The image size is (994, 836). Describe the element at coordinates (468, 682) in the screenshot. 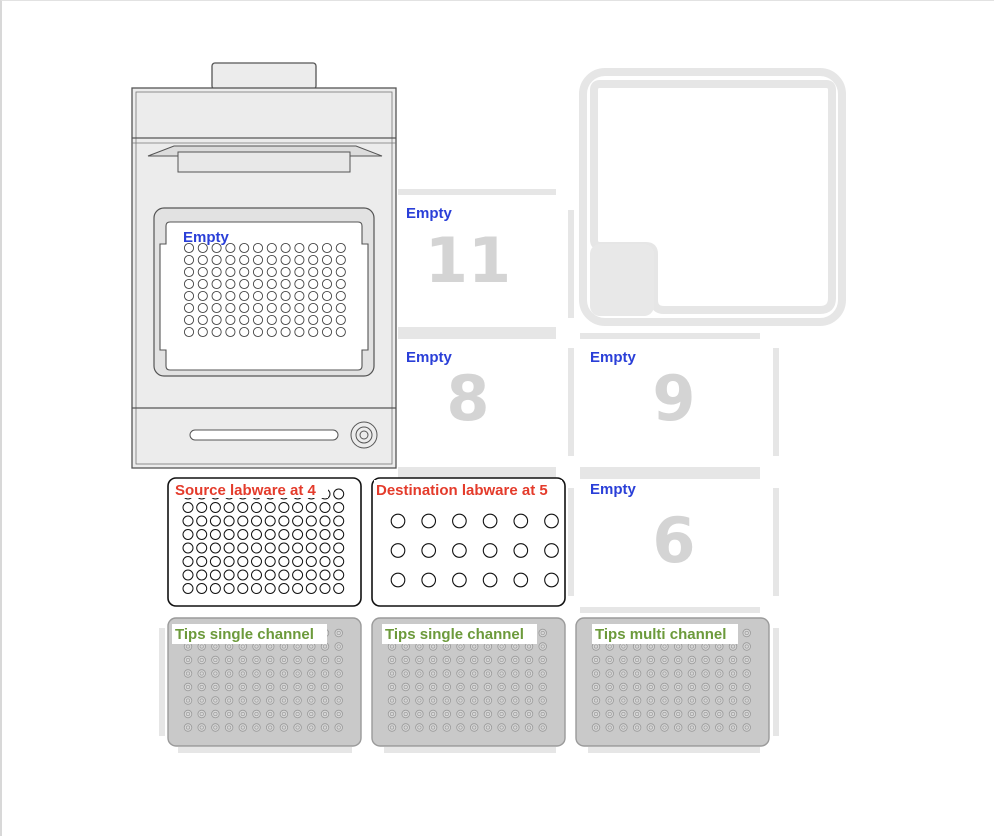

I see `tiprack-slot-2: Tips single channel` at that location.